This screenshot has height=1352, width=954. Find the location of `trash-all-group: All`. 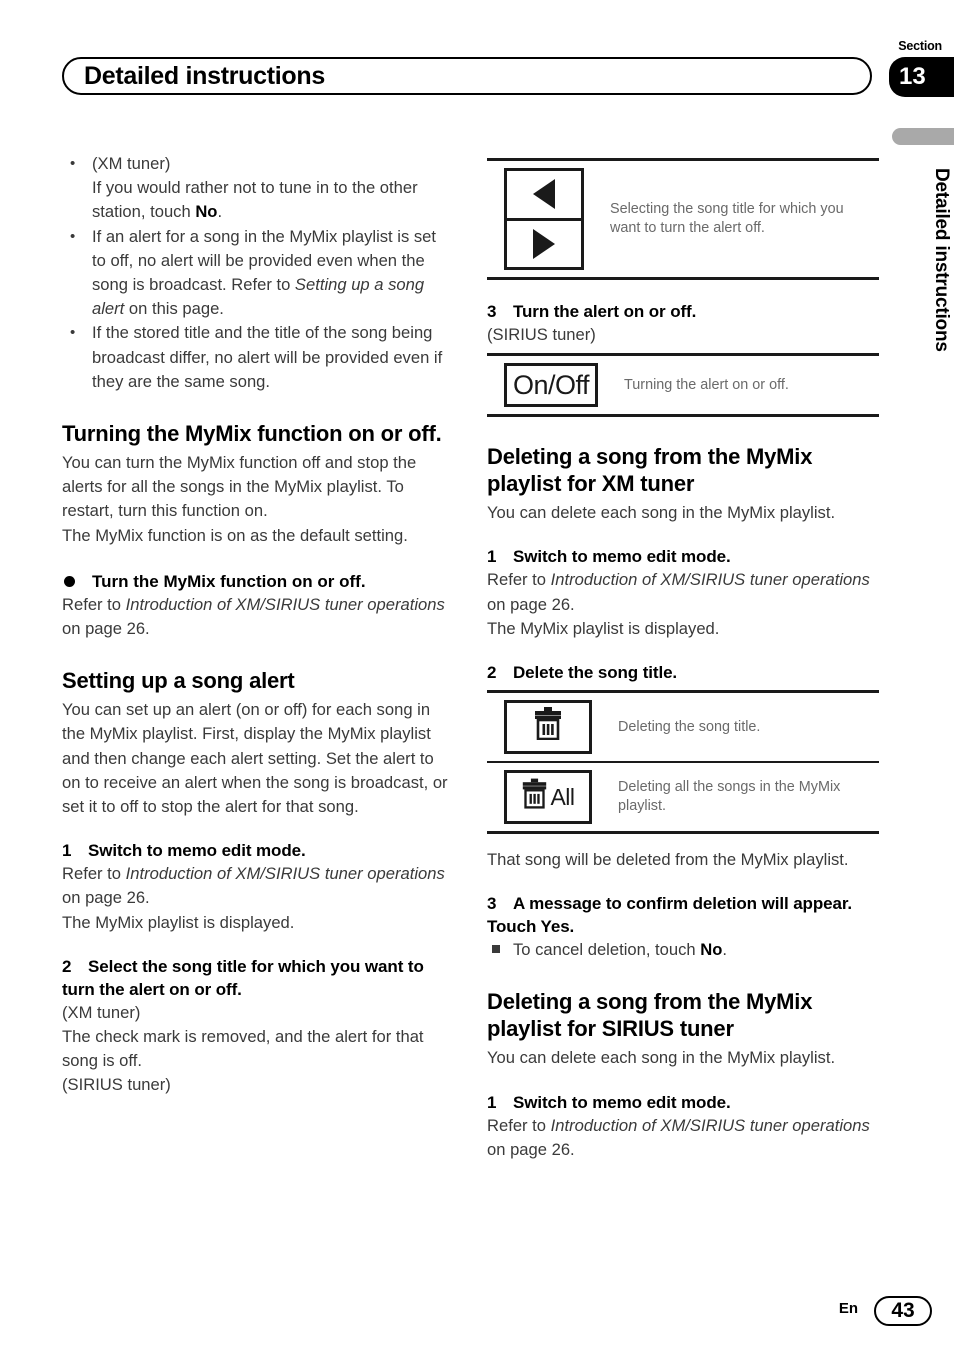

trash-all-group: All is located at coordinates (548, 796).